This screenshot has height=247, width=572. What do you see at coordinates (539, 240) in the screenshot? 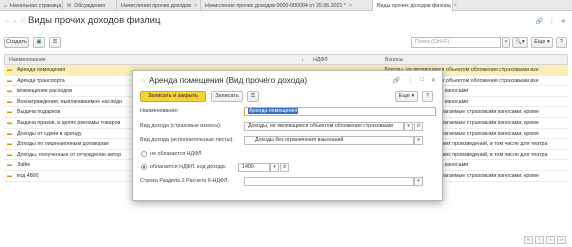
I see `prev-page-icon: ‹` at bounding box center [539, 240].